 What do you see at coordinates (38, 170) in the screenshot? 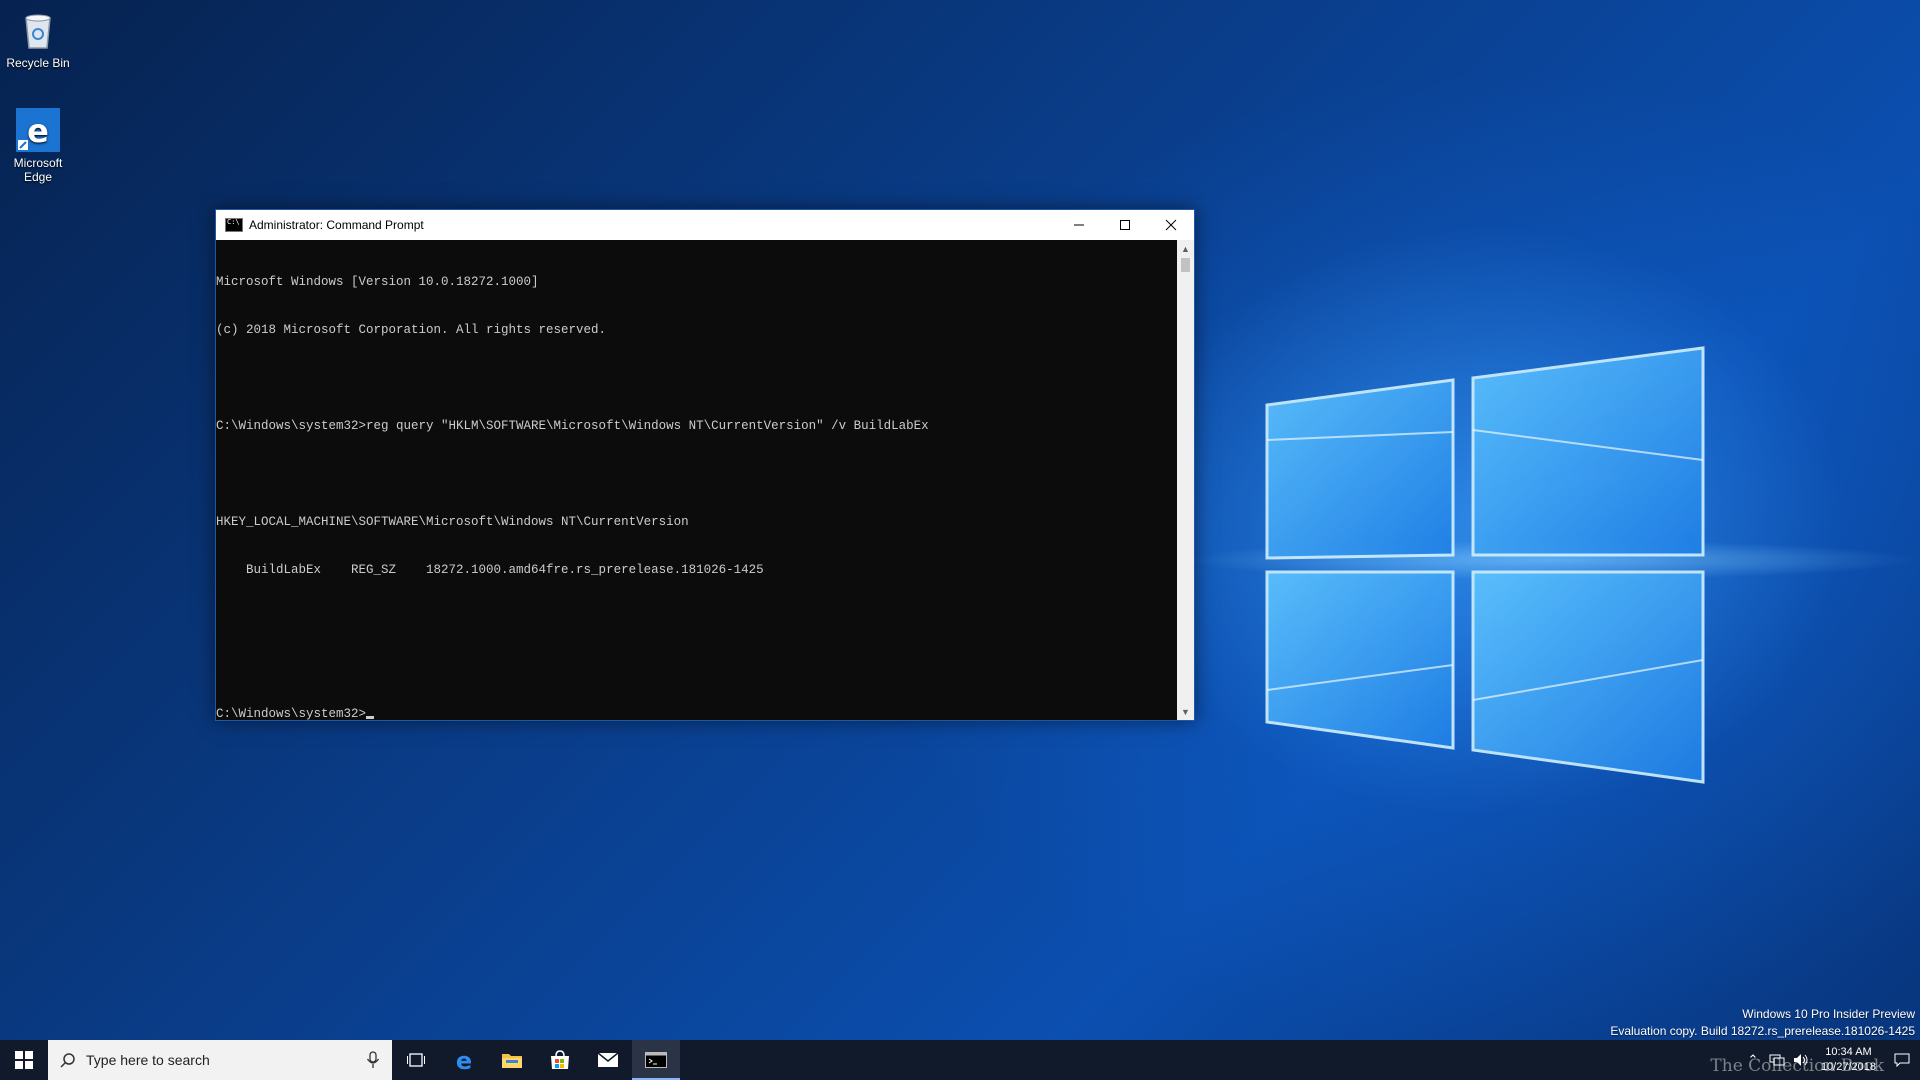
I see `desktop-icon-label: Microsoft Edge` at bounding box center [38, 170].